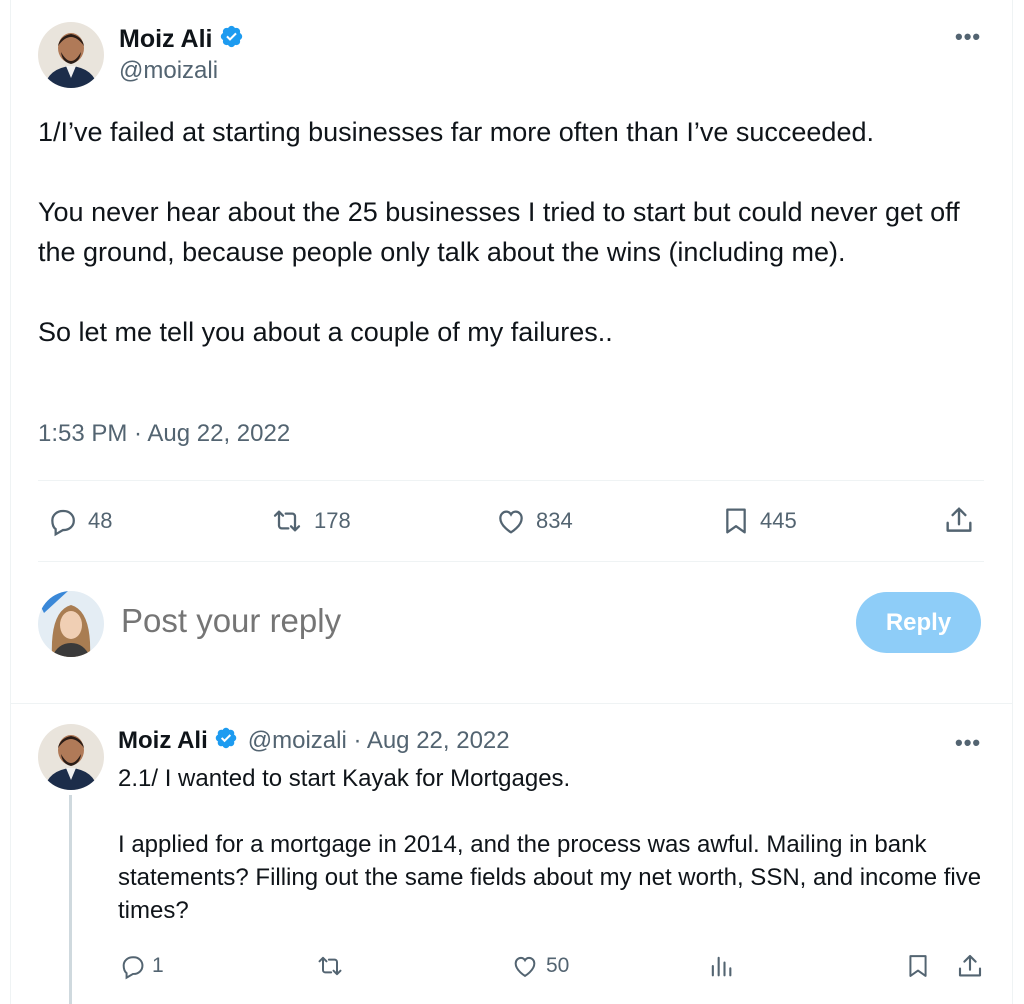 The width and height of the screenshot is (1024, 1004). What do you see at coordinates (558, 965) in the screenshot?
I see `like-count: 50` at bounding box center [558, 965].